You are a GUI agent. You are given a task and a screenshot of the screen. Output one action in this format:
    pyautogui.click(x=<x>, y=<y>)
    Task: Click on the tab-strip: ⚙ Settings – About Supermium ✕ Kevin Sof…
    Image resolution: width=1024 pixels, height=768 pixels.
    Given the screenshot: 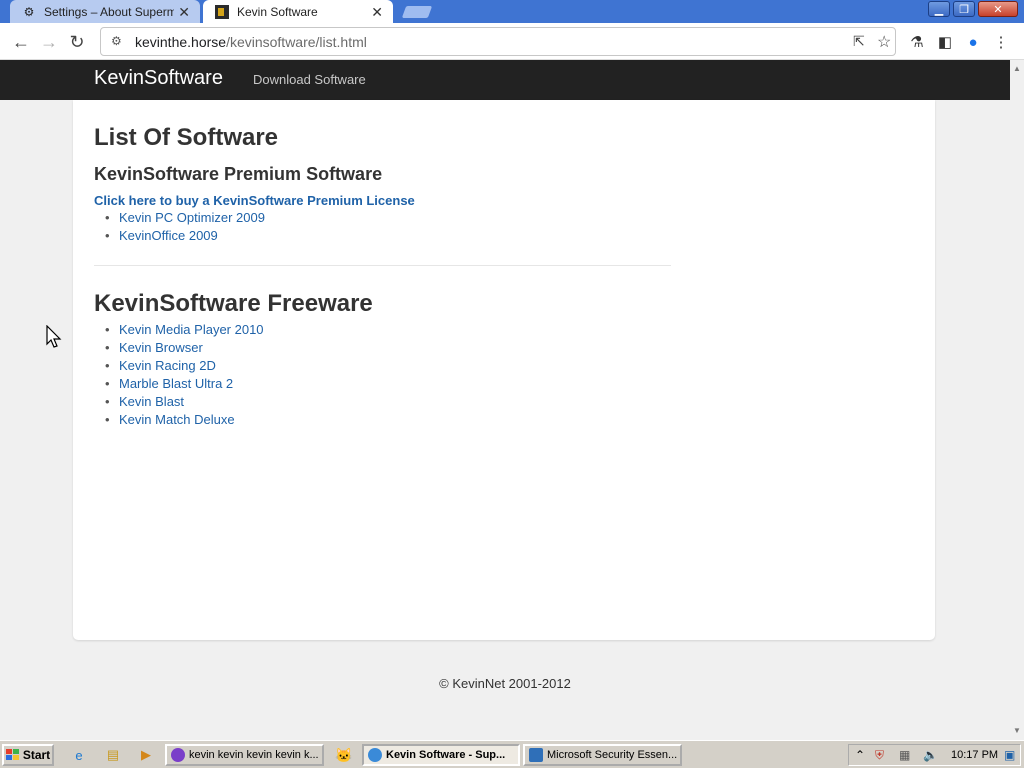 What is the action you would take?
    pyautogui.click(x=512, y=11)
    